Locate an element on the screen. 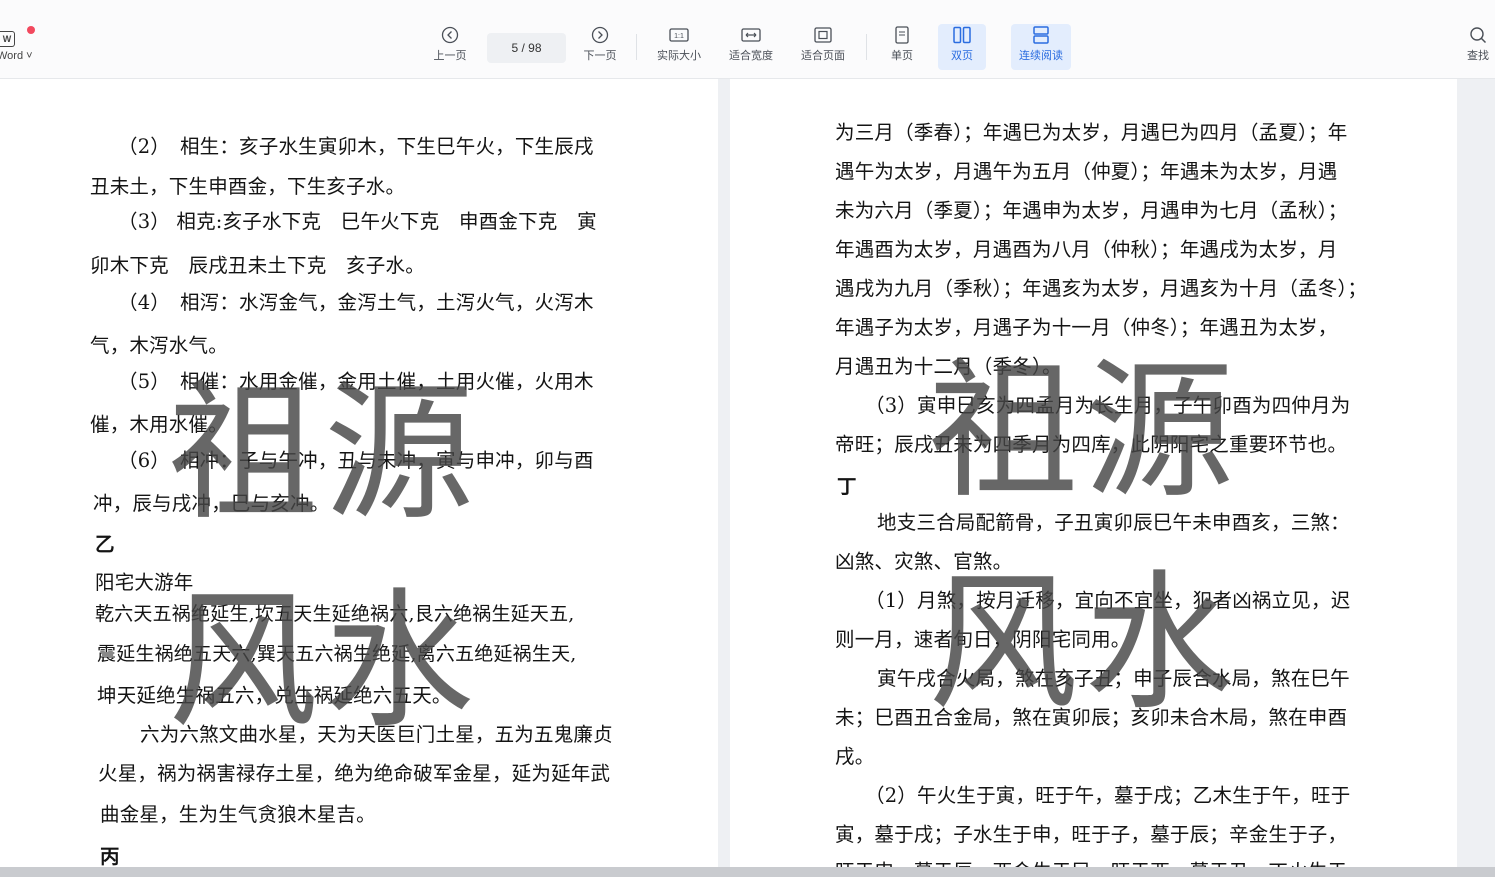 This screenshot has height=877, width=1495. notification-dot is located at coordinates (31, 30).